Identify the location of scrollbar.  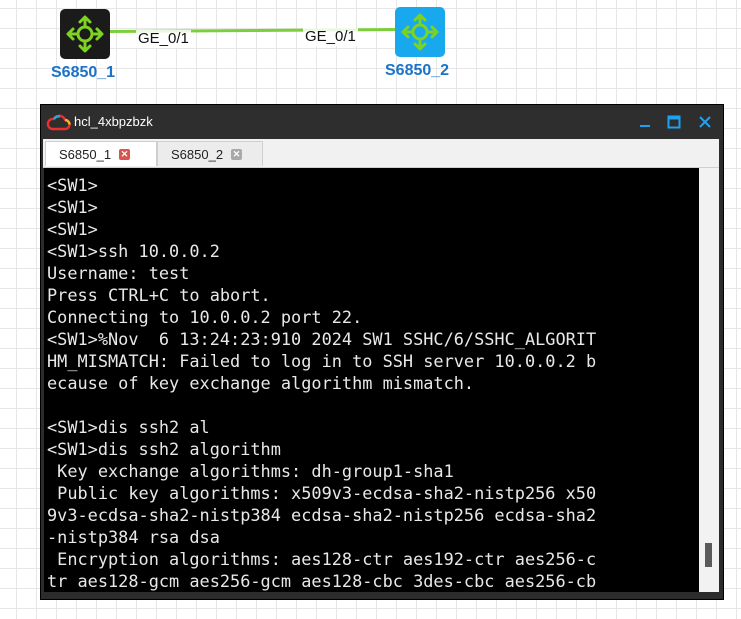
(709, 380).